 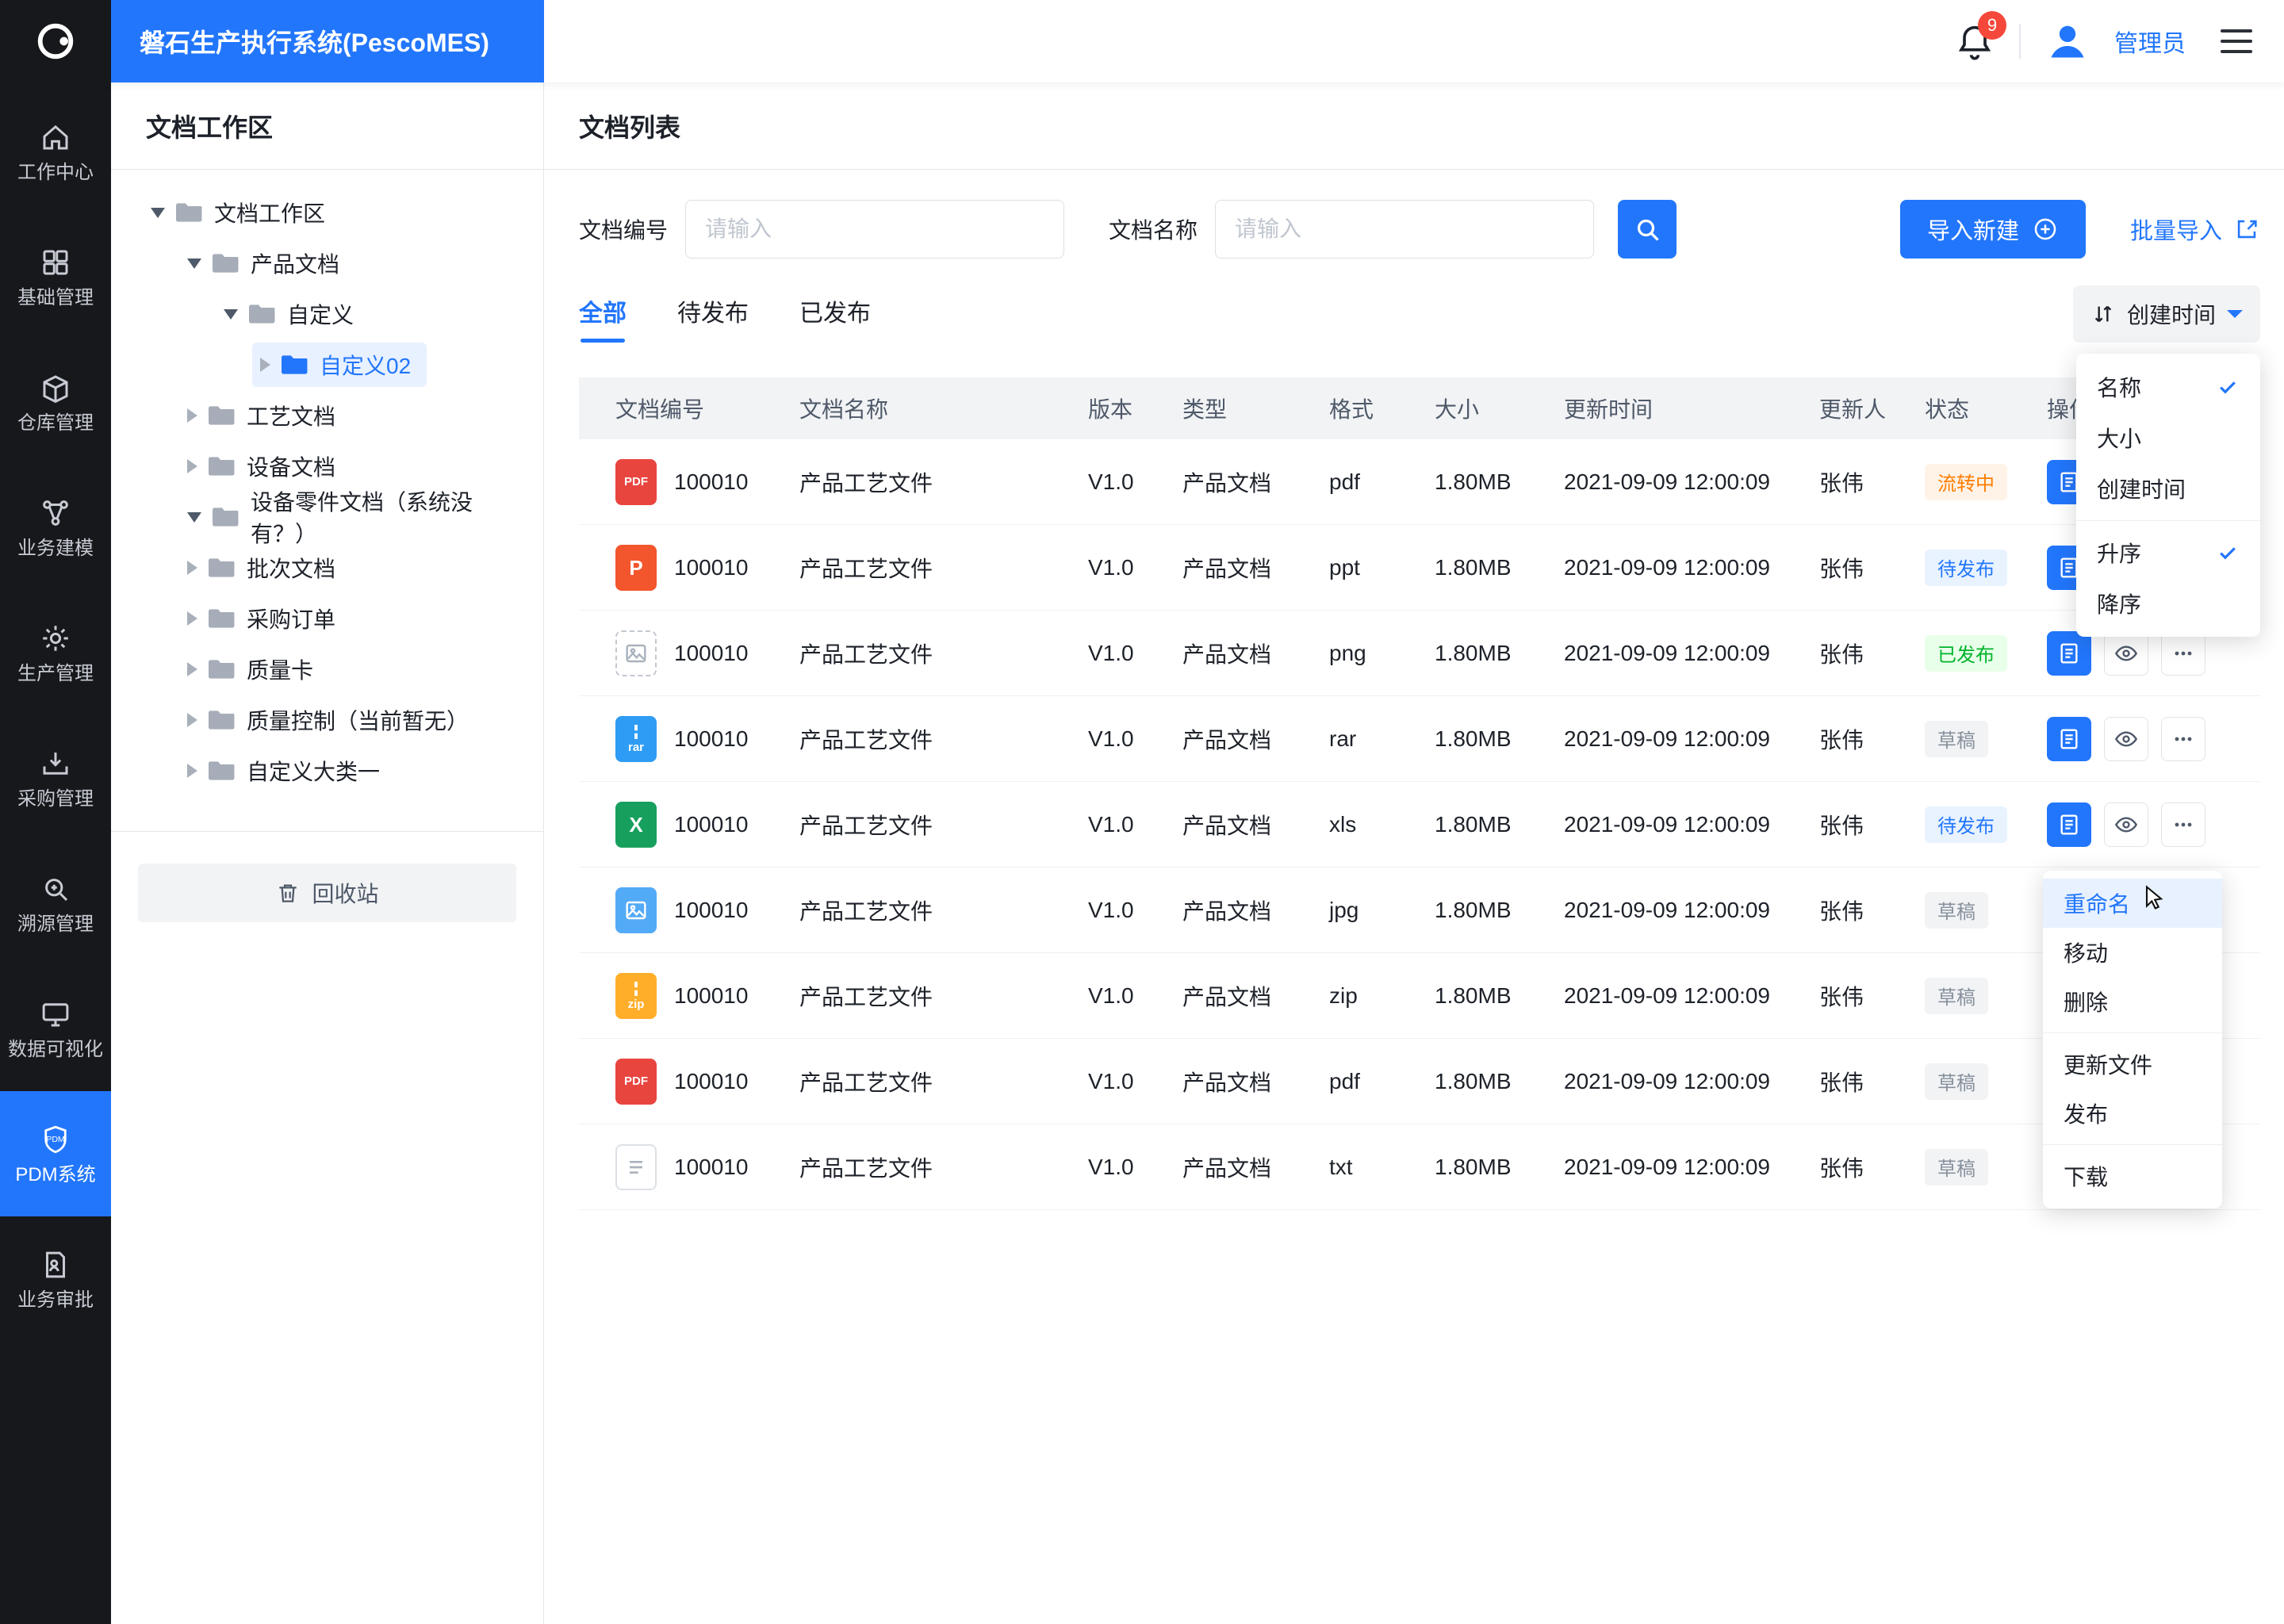 What do you see at coordinates (1647, 230) in the screenshot?
I see `search-button` at bounding box center [1647, 230].